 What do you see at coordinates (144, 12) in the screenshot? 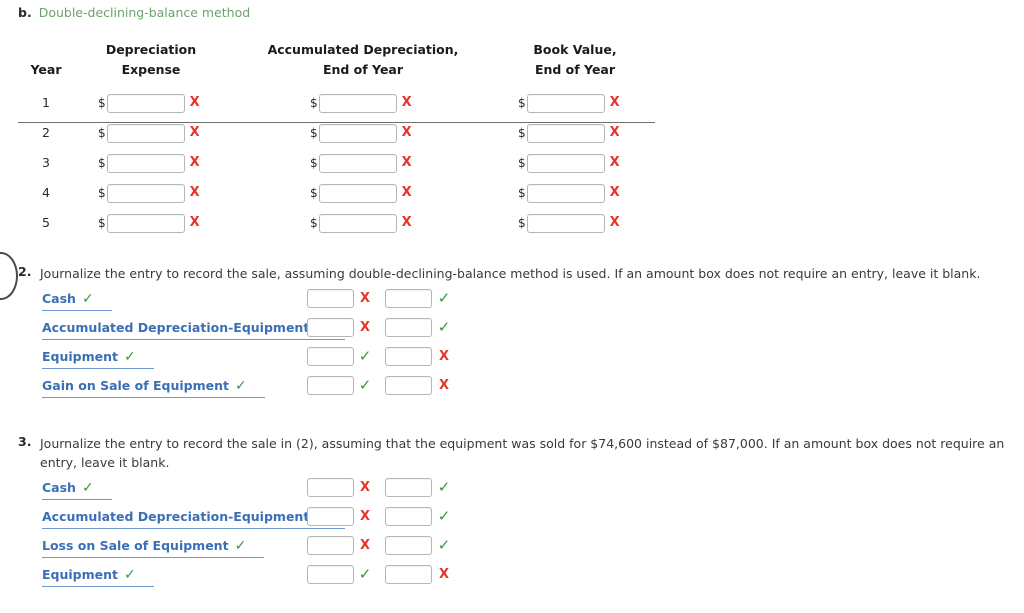
I see `part-b-title: Double-declining-balance method` at bounding box center [144, 12].